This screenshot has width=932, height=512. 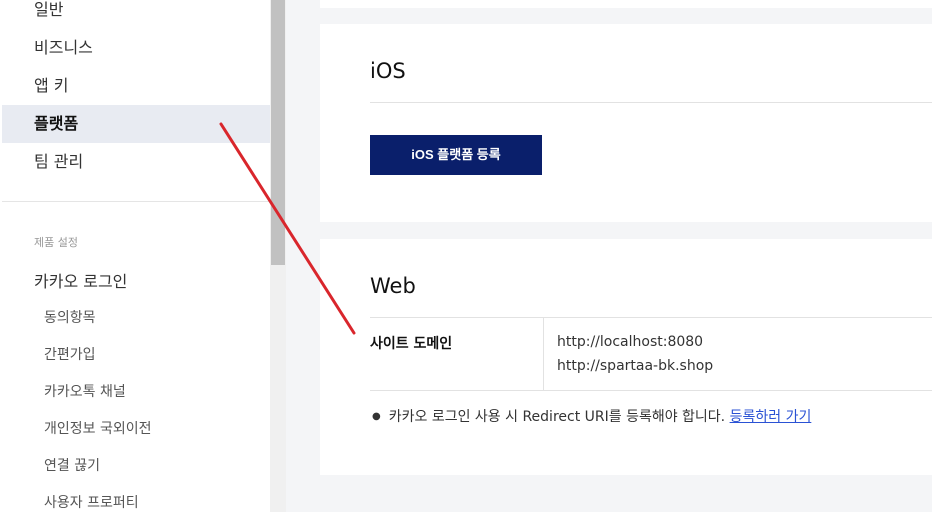 What do you see at coordinates (635, 366) in the screenshot?
I see `site-domain-value: http://spartaa-bk.shop` at bounding box center [635, 366].